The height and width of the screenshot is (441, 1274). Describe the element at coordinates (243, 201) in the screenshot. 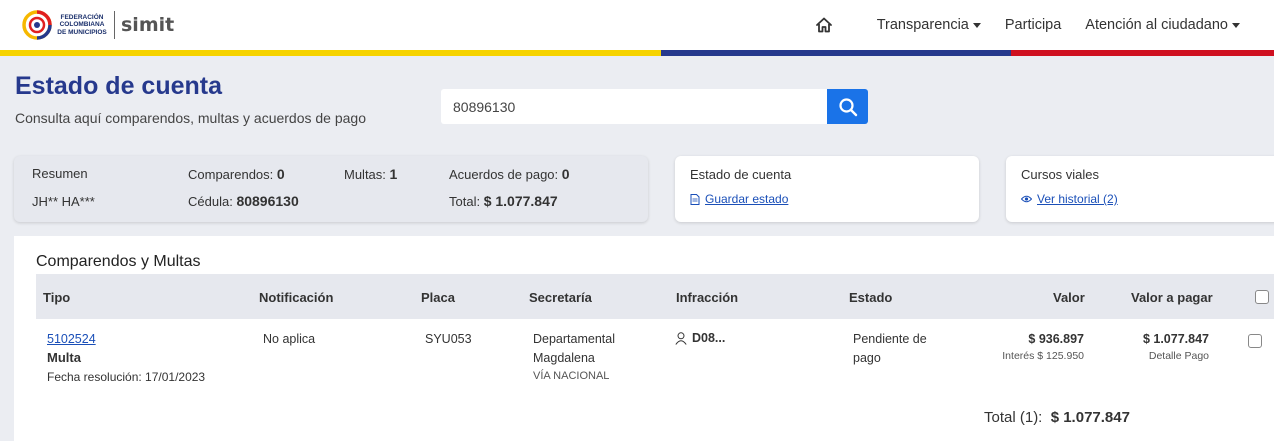

I see `cedula: Cédula: 80896130` at that location.